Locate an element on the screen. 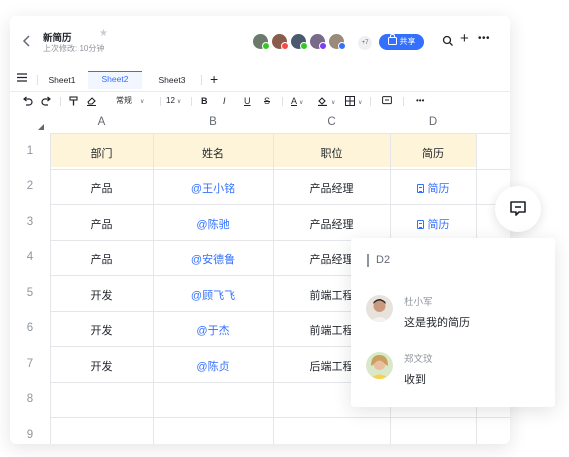 The image size is (569, 457). comment-toggle-button is located at coordinates (518, 209).